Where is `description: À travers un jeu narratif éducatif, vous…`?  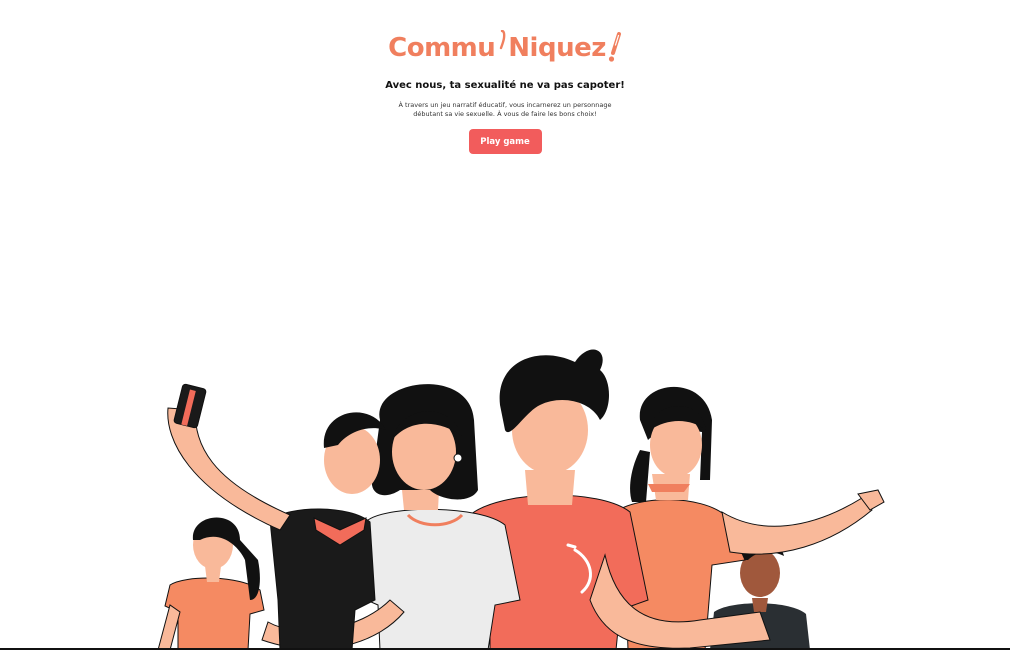
description: À travers un jeu narratif éducatif, vous… is located at coordinates (505, 109).